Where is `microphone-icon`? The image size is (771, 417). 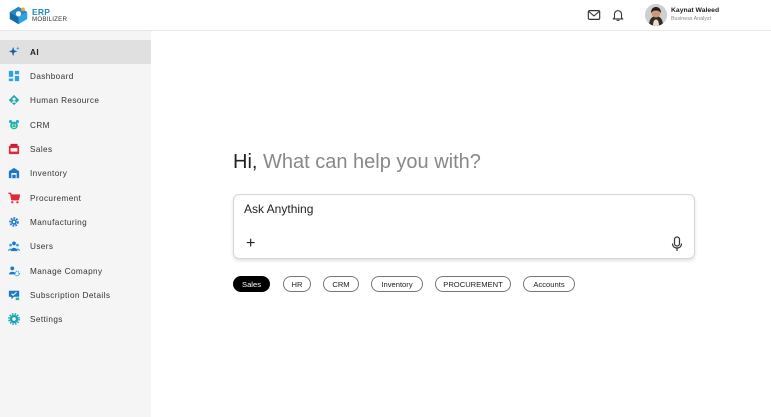
microphone-icon is located at coordinates (677, 244).